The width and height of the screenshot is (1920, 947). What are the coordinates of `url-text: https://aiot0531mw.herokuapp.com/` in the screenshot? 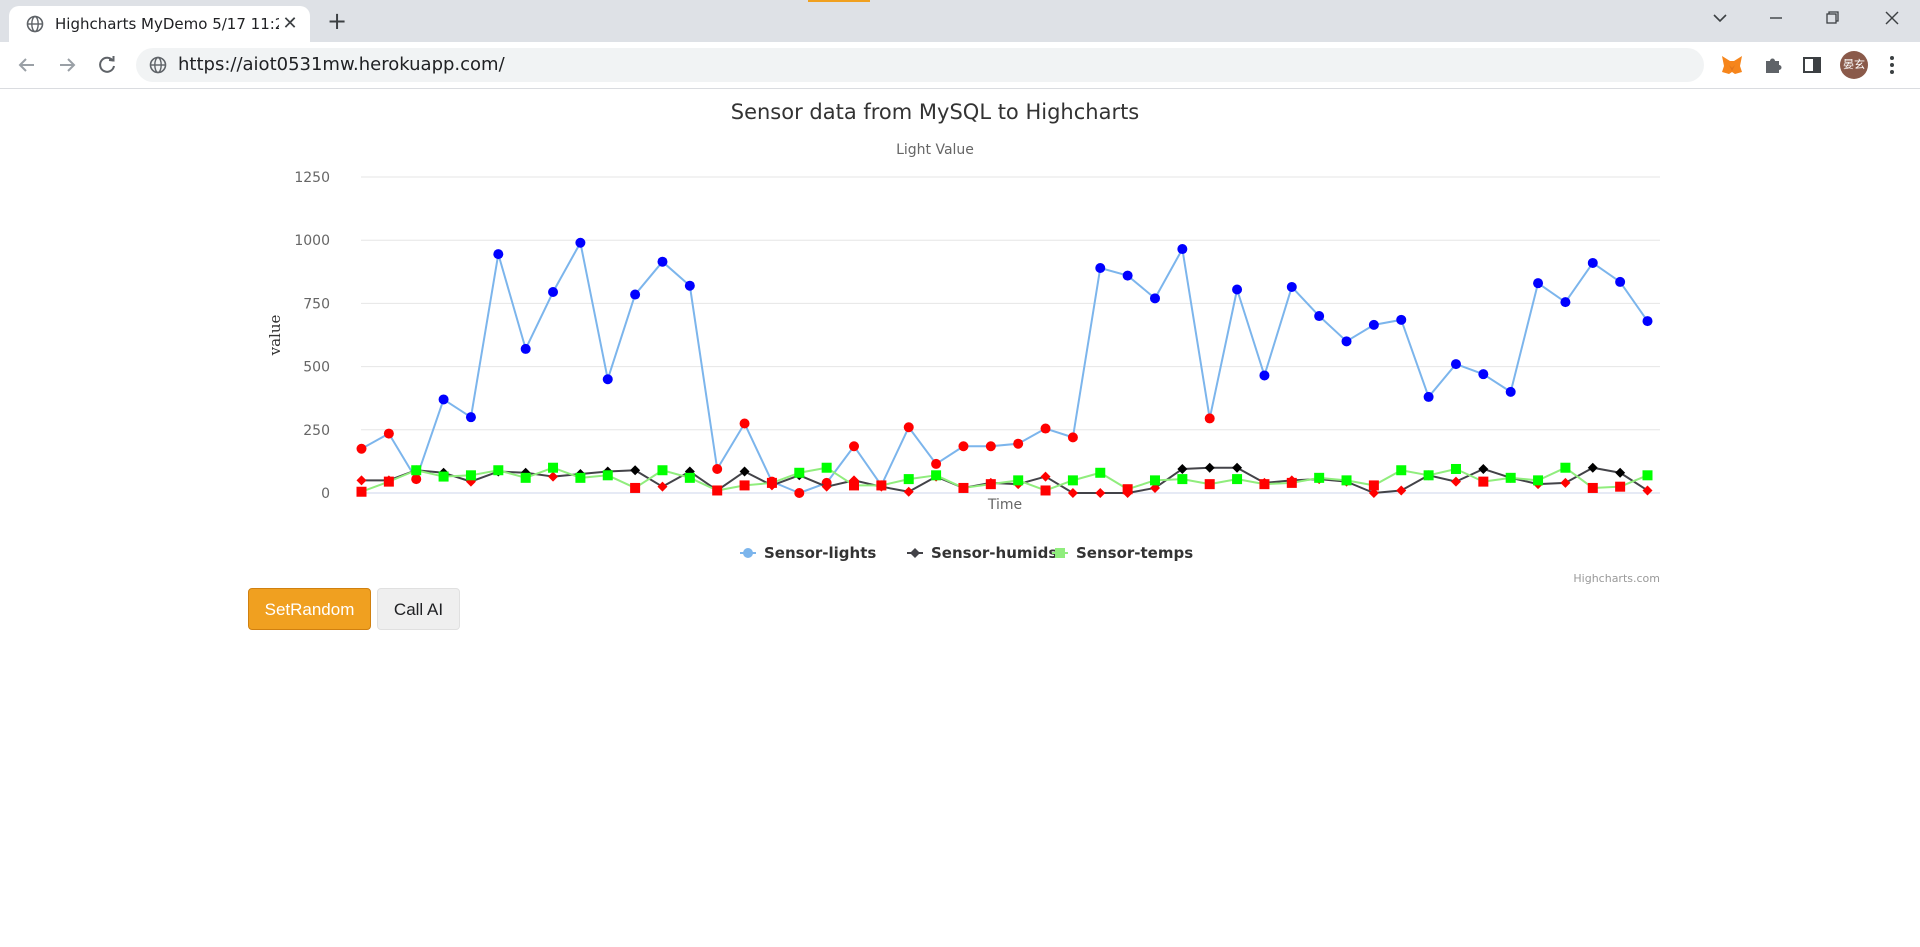 It's located at (341, 65).